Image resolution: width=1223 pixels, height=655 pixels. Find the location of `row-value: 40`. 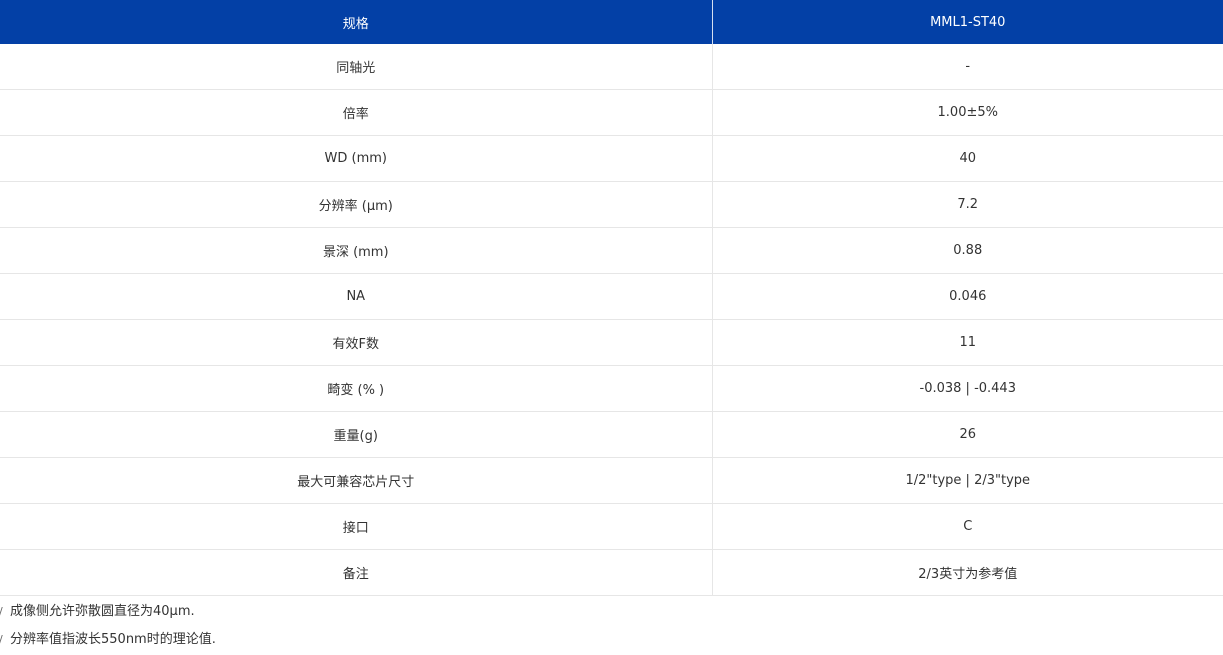

row-value: 40 is located at coordinates (967, 158).